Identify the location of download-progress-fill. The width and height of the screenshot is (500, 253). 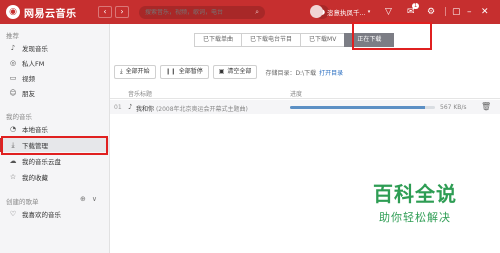
(357, 107).